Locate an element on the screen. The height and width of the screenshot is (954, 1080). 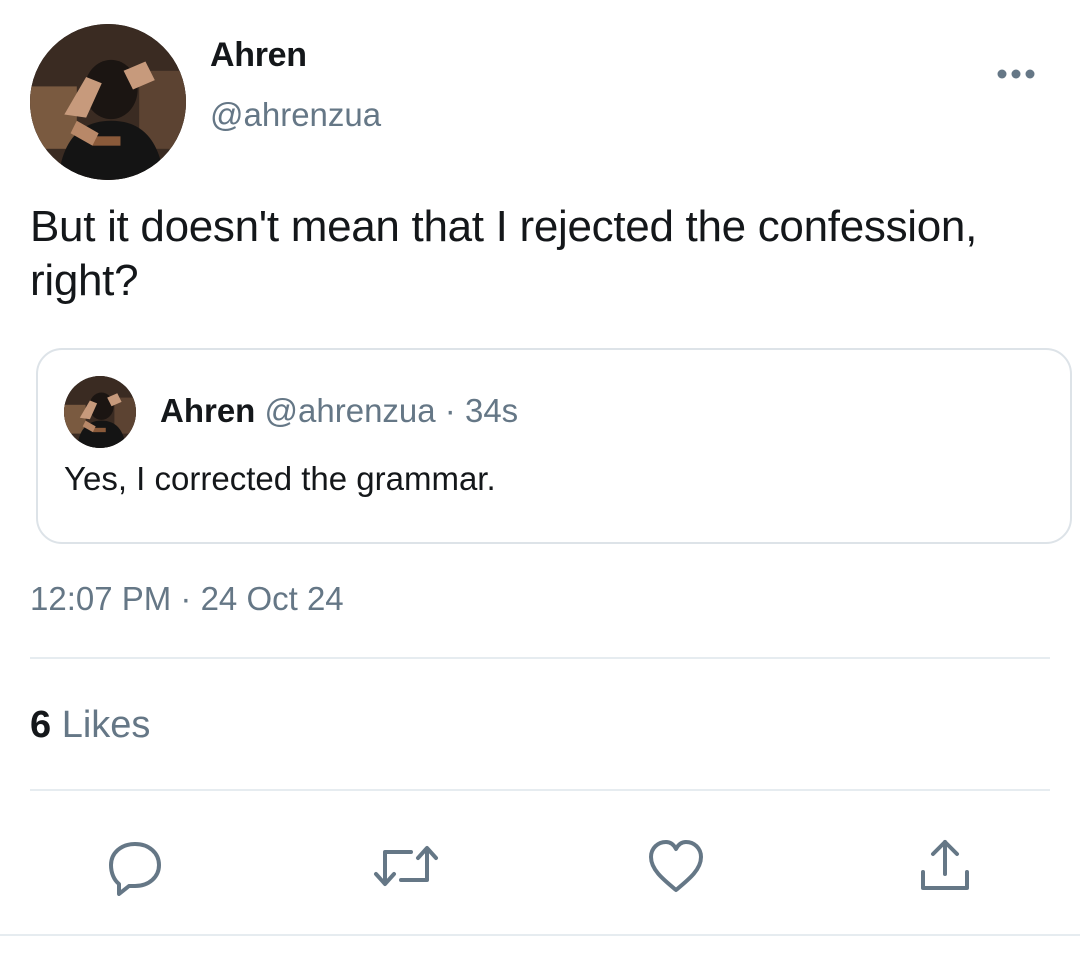
share-icon is located at coordinates (945, 865).